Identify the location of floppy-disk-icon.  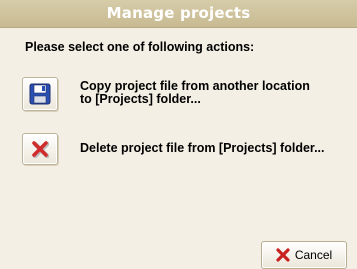
(40, 94).